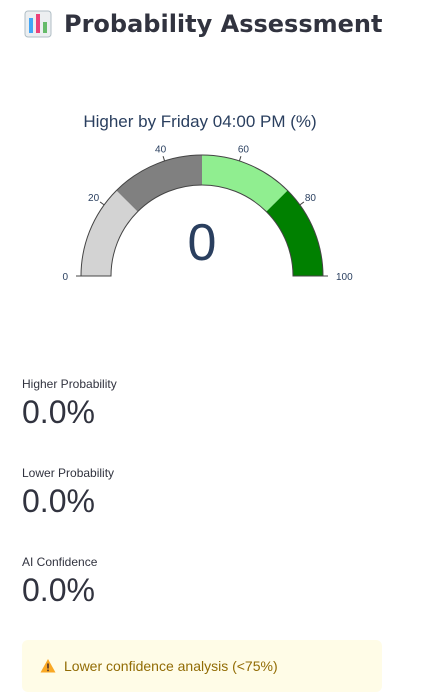 This screenshot has height=693, width=432. I want to click on gauge-chart: 0 20 40 60 80 100 0, so click(207, 214).